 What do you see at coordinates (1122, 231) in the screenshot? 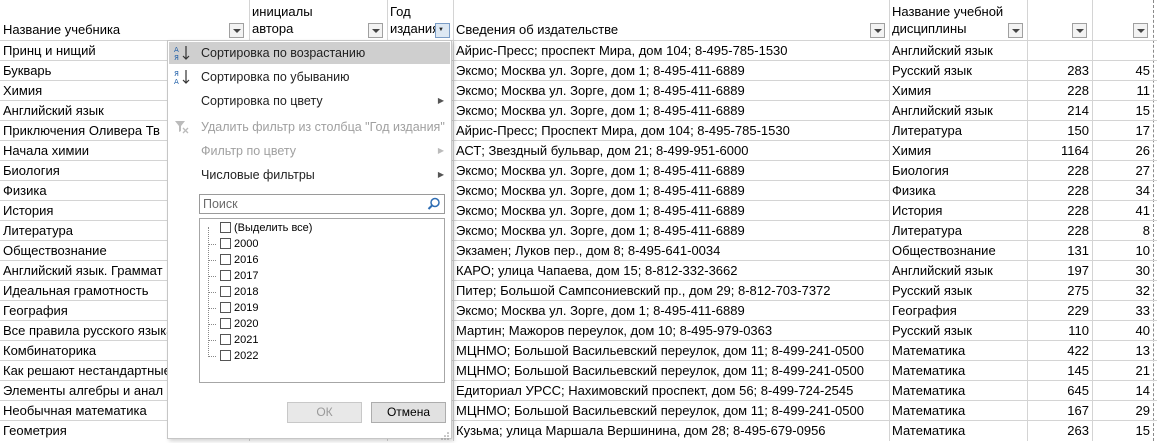
I see `cell-number-g: 8` at bounding box center [1122, 231].